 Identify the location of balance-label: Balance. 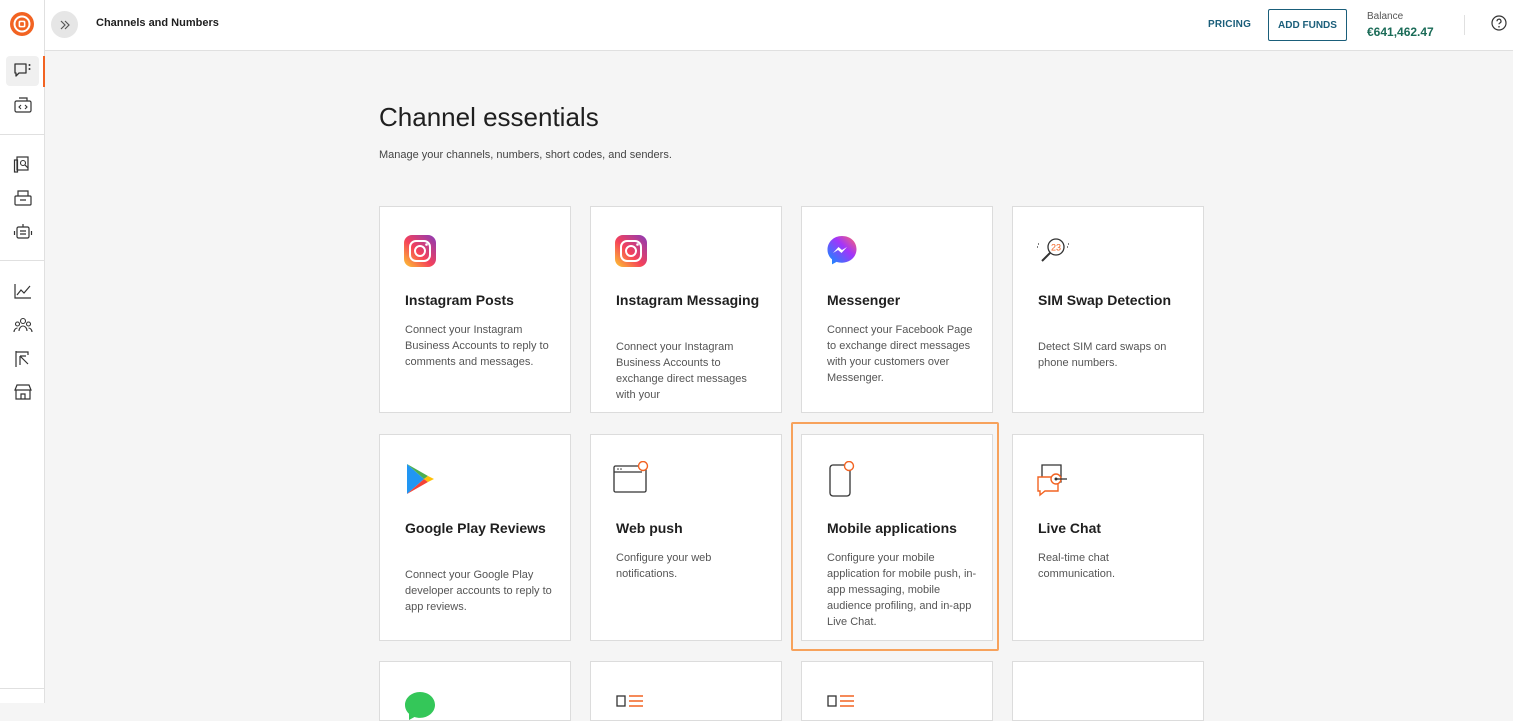
(1385, 16).